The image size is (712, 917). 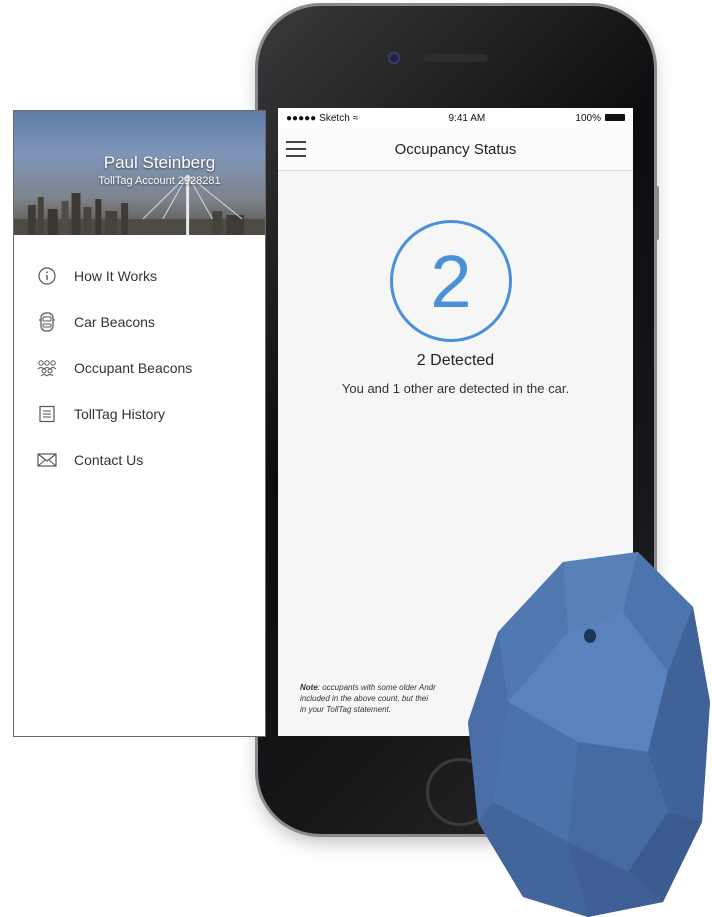 What do you see at coordinates (159, 162) in the screenshot?
I see `user-name: Paul Steinberg` at bounding box center [159, 162].